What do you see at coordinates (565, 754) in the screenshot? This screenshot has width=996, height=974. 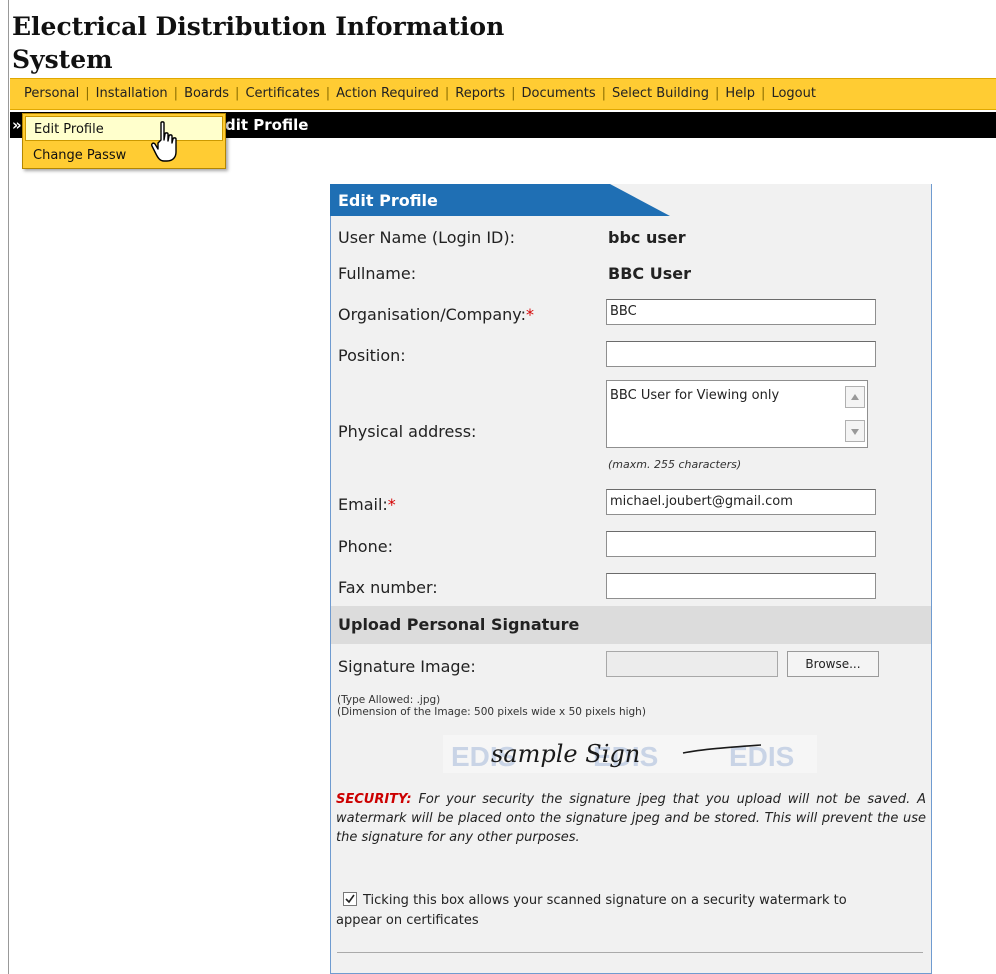 I see `signature-script: sample Sign` at bounding box center [565, 754].